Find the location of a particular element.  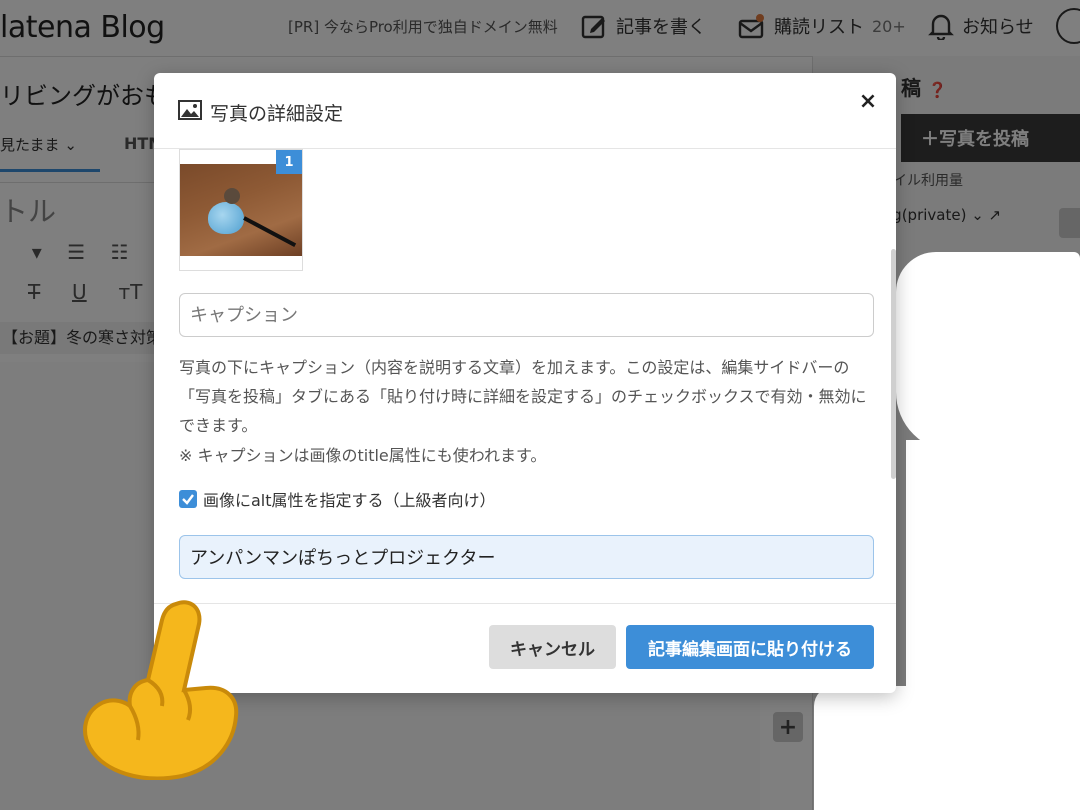

caption-note: ※ キャプションは画像のtitle属性にも使われます。 is located at coordinates (363, 455).